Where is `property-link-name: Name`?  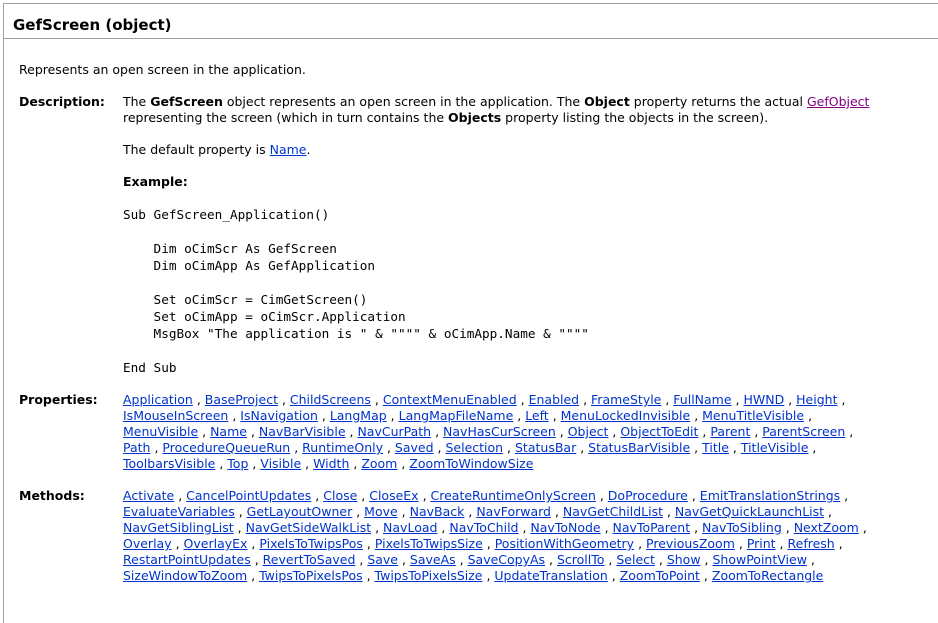
property-link-name: Name is located at coordinates (228, 431).